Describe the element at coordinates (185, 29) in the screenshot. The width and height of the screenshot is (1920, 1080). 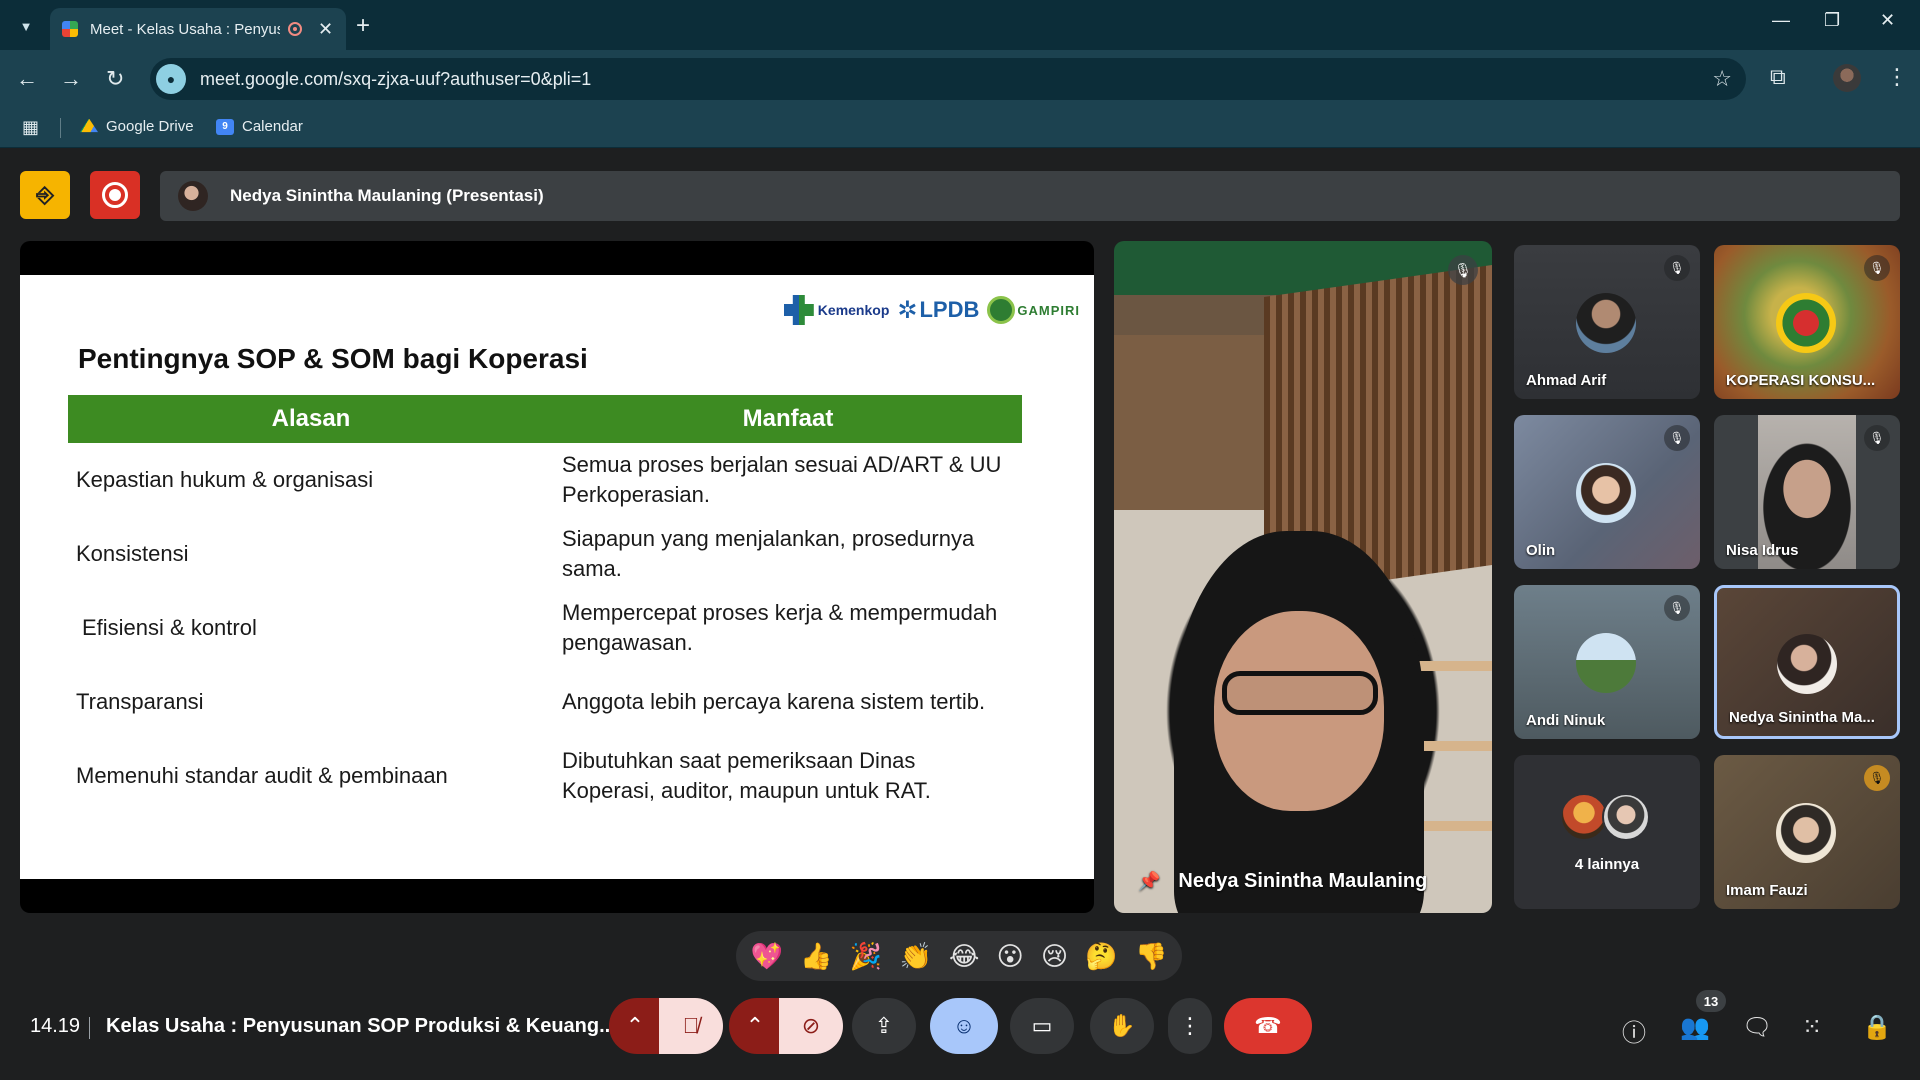
I see `tab-title: Meet - Kelas Usaha : Penyusunan SOP` at that location.